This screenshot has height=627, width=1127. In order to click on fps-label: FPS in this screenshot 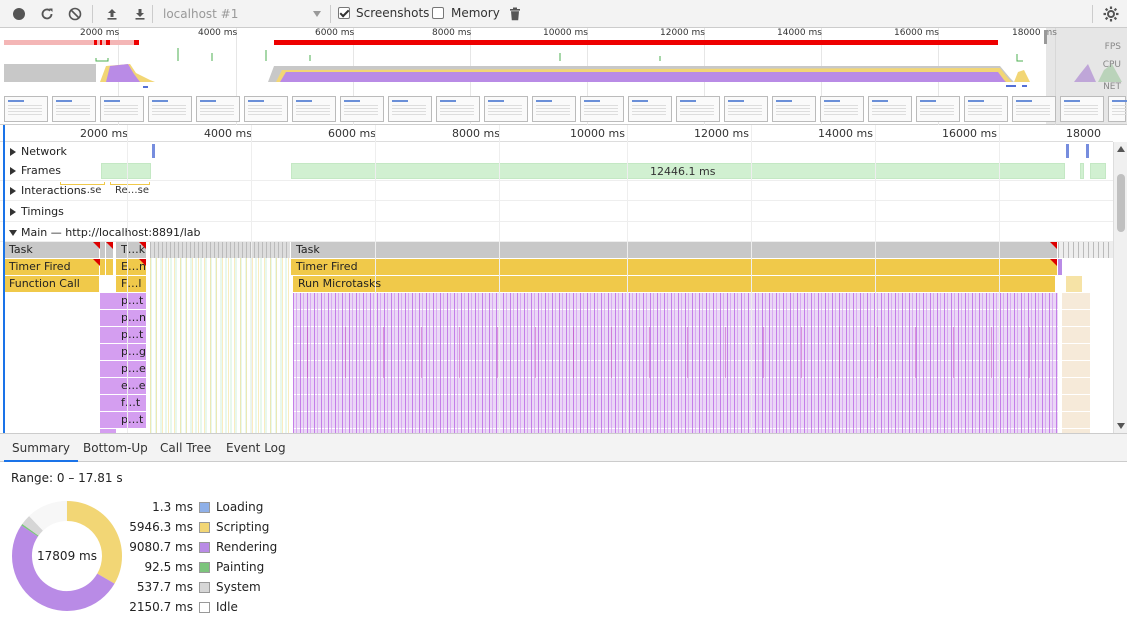, I will do `click(1112, 47)`.